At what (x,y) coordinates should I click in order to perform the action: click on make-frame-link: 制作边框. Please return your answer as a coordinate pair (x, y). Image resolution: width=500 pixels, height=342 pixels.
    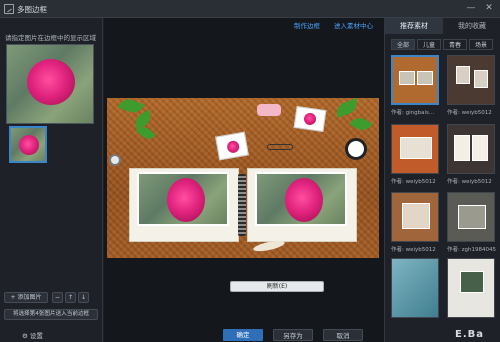
    Looking at the image, I should click on (307, 25).